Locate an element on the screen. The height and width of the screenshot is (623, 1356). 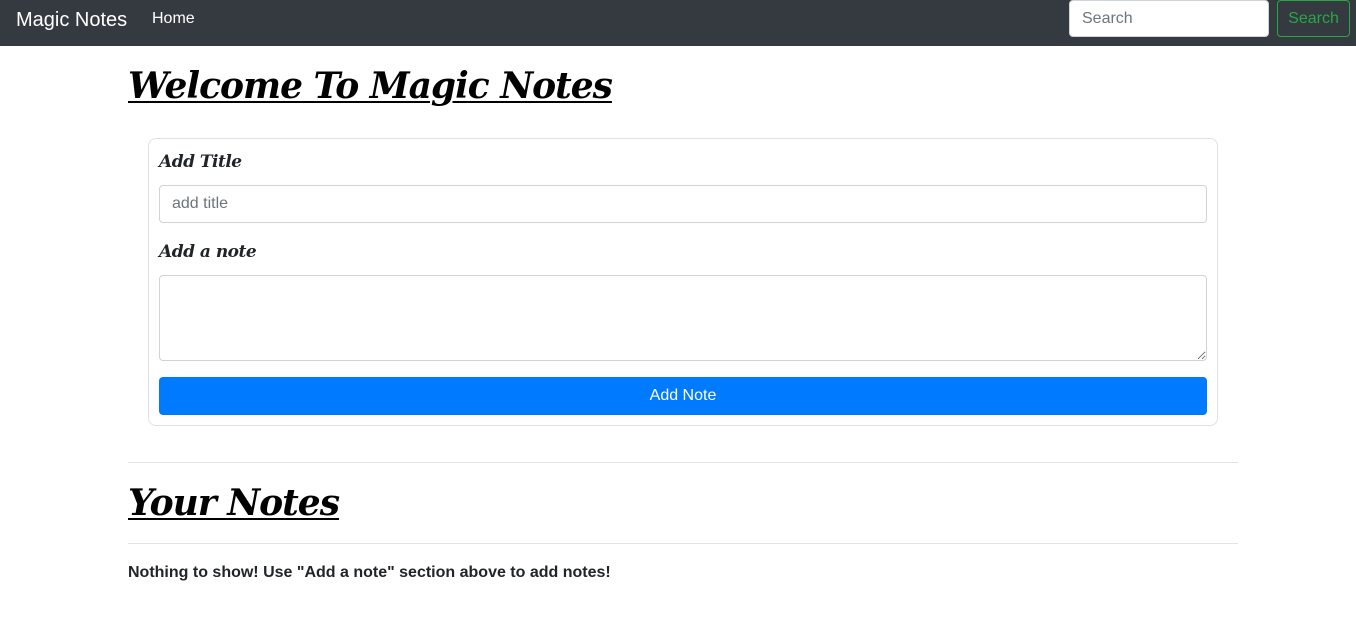
title-input is located at coordinates (683, 204).